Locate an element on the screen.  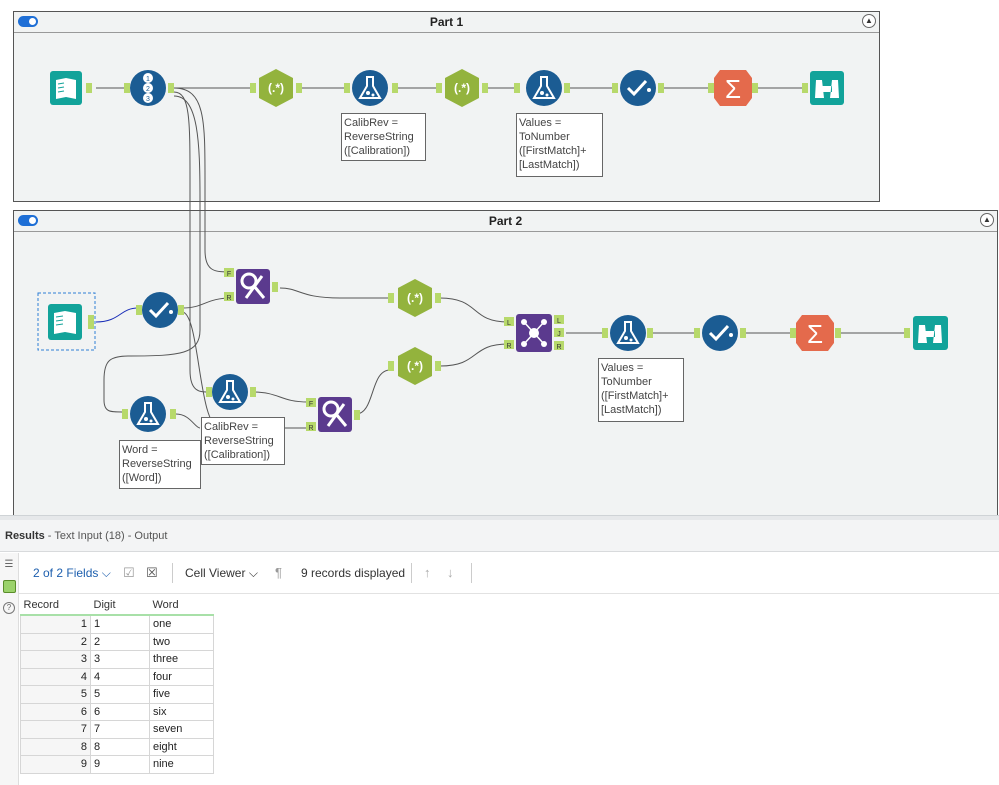
record-cell: 8 is located at coordinates (55, 746).